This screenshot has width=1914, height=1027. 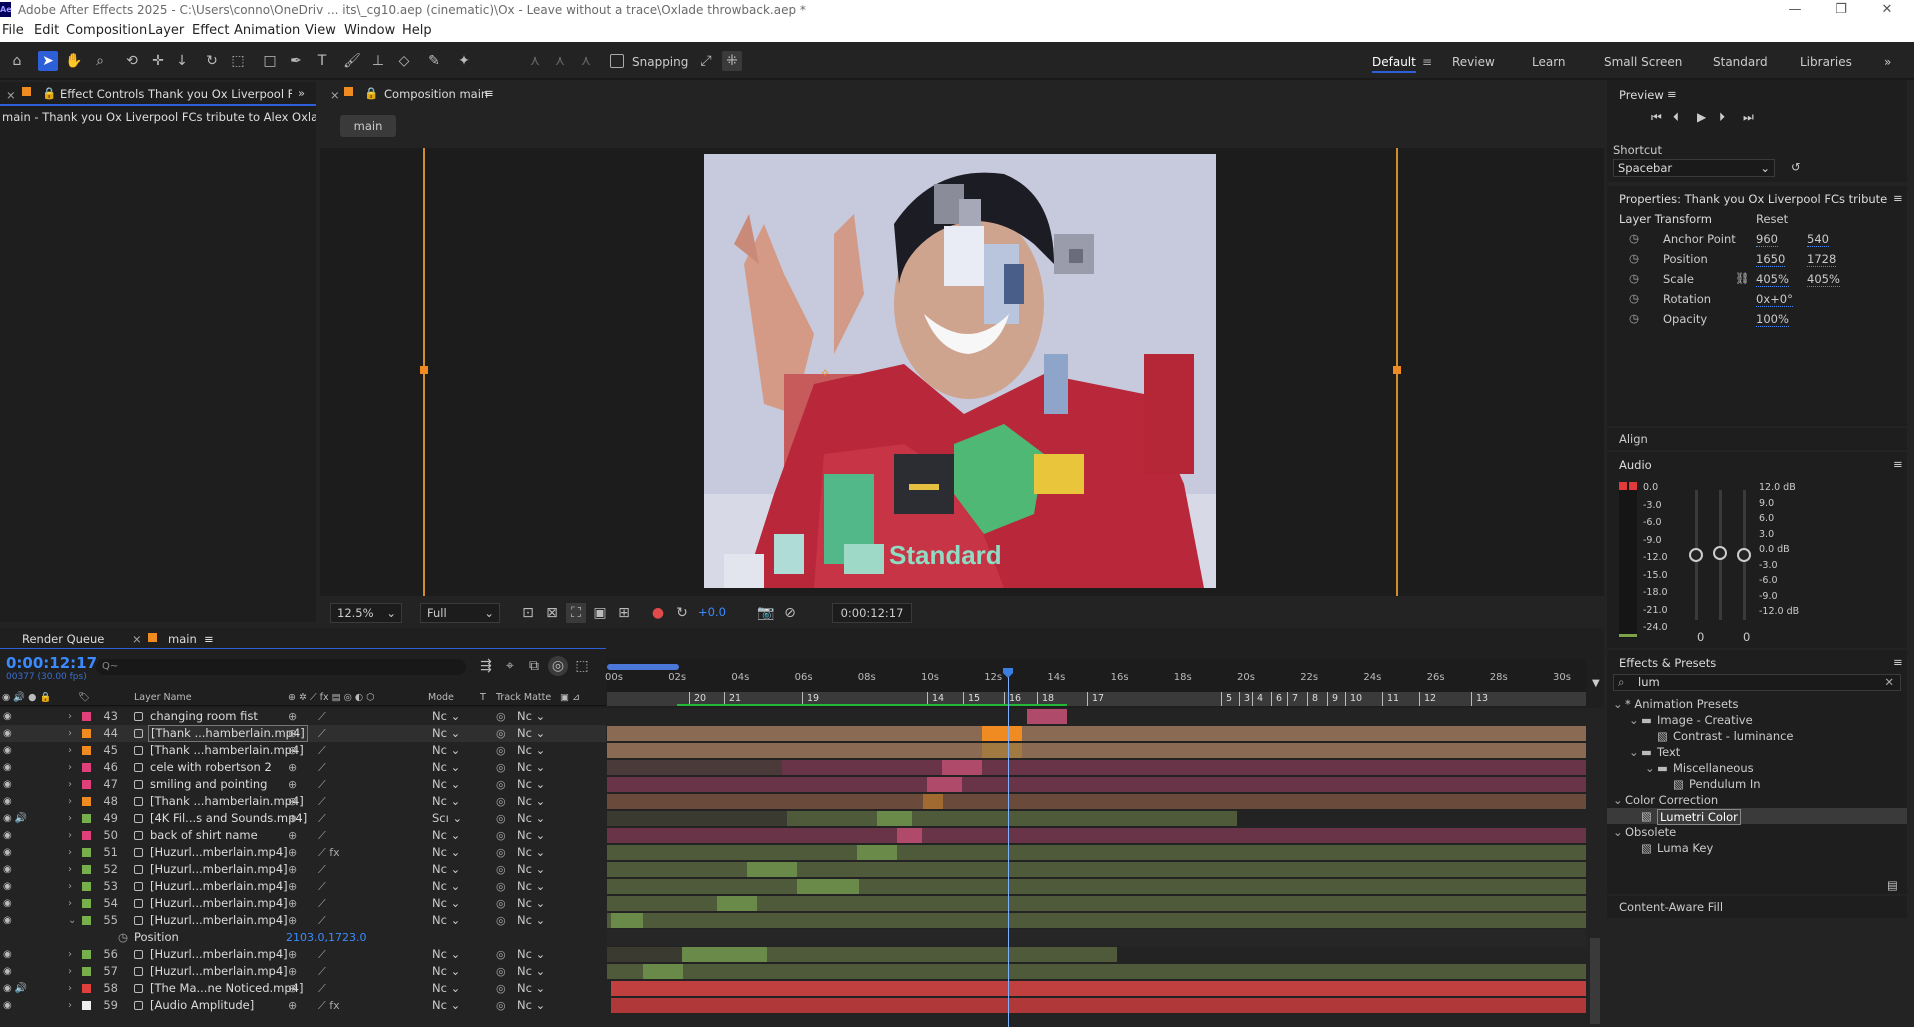 I want to click on effects-tree-item: ⌄ Color Correction, so click(x=1757, y=800).